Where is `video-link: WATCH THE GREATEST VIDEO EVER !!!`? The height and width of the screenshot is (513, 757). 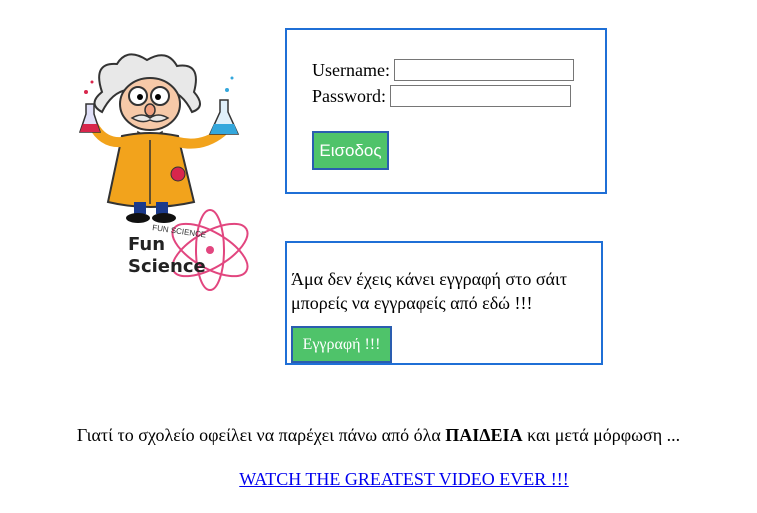
video-link: WATCH THE GREATEST VIDEO EVER !!! is located at coordinates (403, 479).